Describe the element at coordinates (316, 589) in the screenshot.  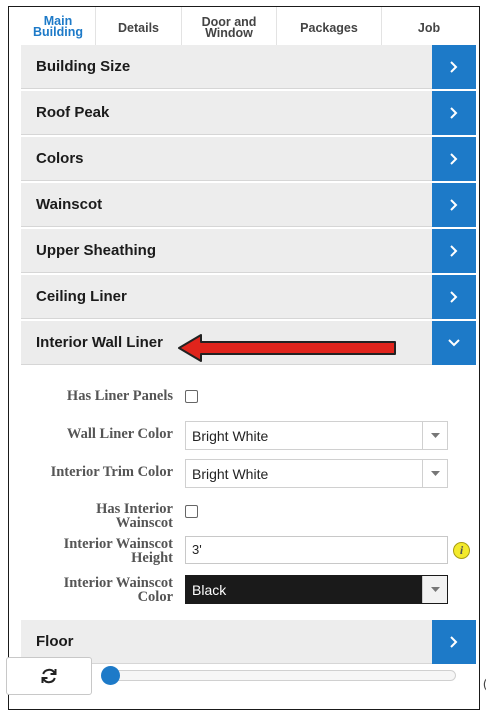
I see `interior-wainscot-color-select: Black` at that location.